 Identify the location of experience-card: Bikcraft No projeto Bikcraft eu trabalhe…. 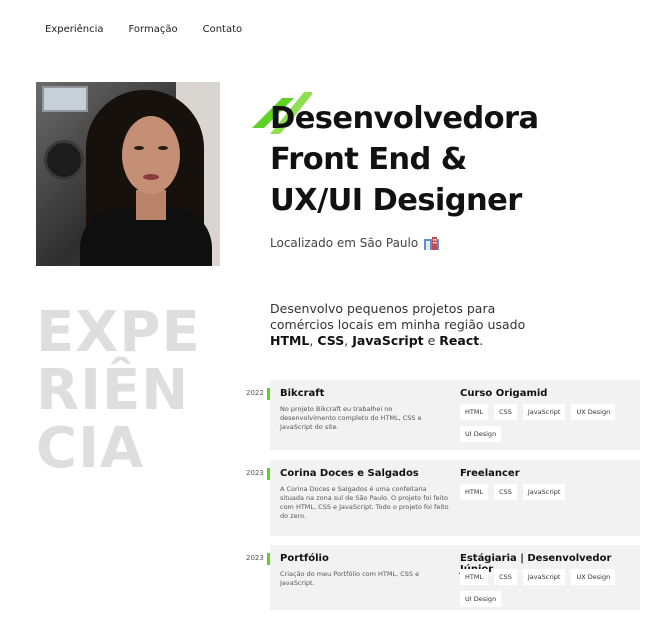
(455, 415).